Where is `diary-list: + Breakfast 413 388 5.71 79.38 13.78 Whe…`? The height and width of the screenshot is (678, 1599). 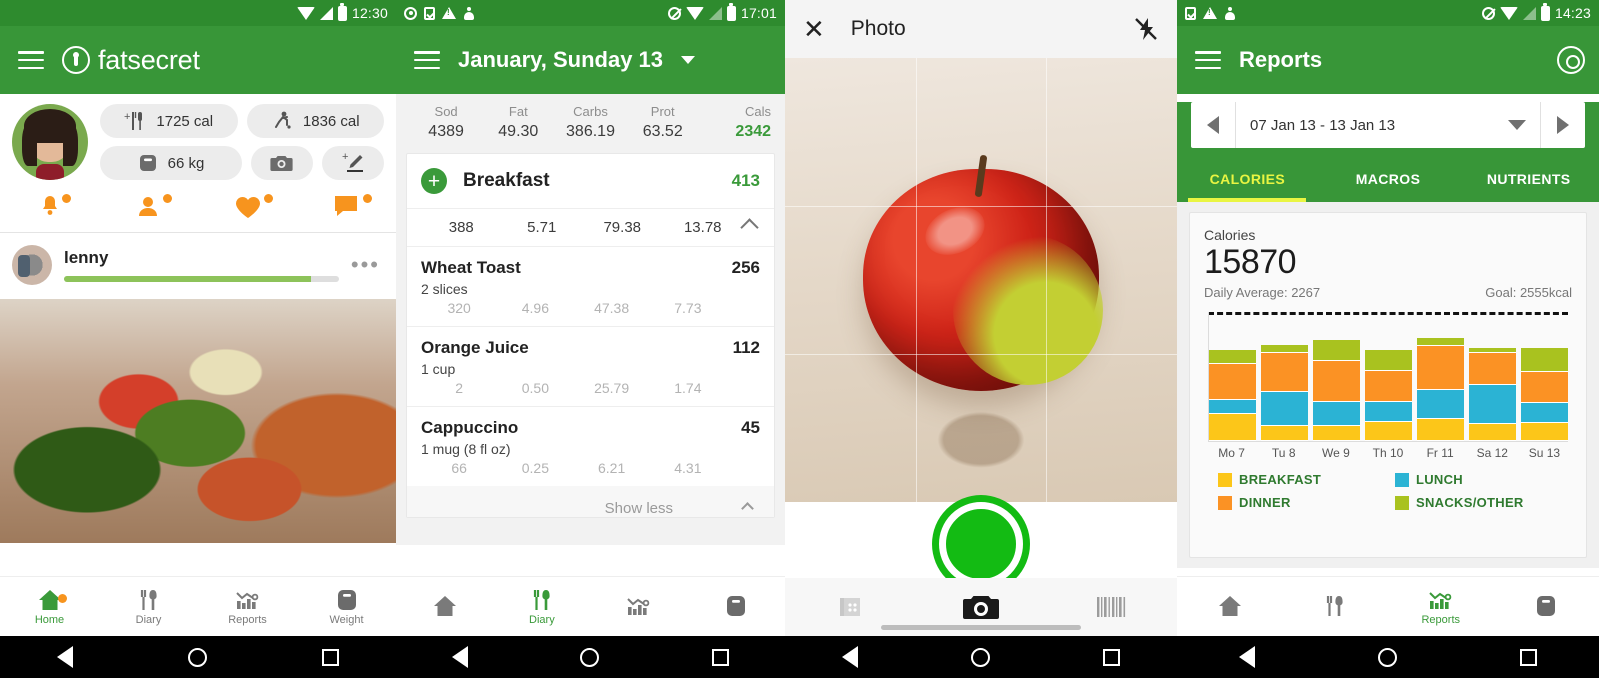 diary-list: + Breakfast 413 388 5.71 79.38 13.78 Whe… is located at coordinates (590, 349).